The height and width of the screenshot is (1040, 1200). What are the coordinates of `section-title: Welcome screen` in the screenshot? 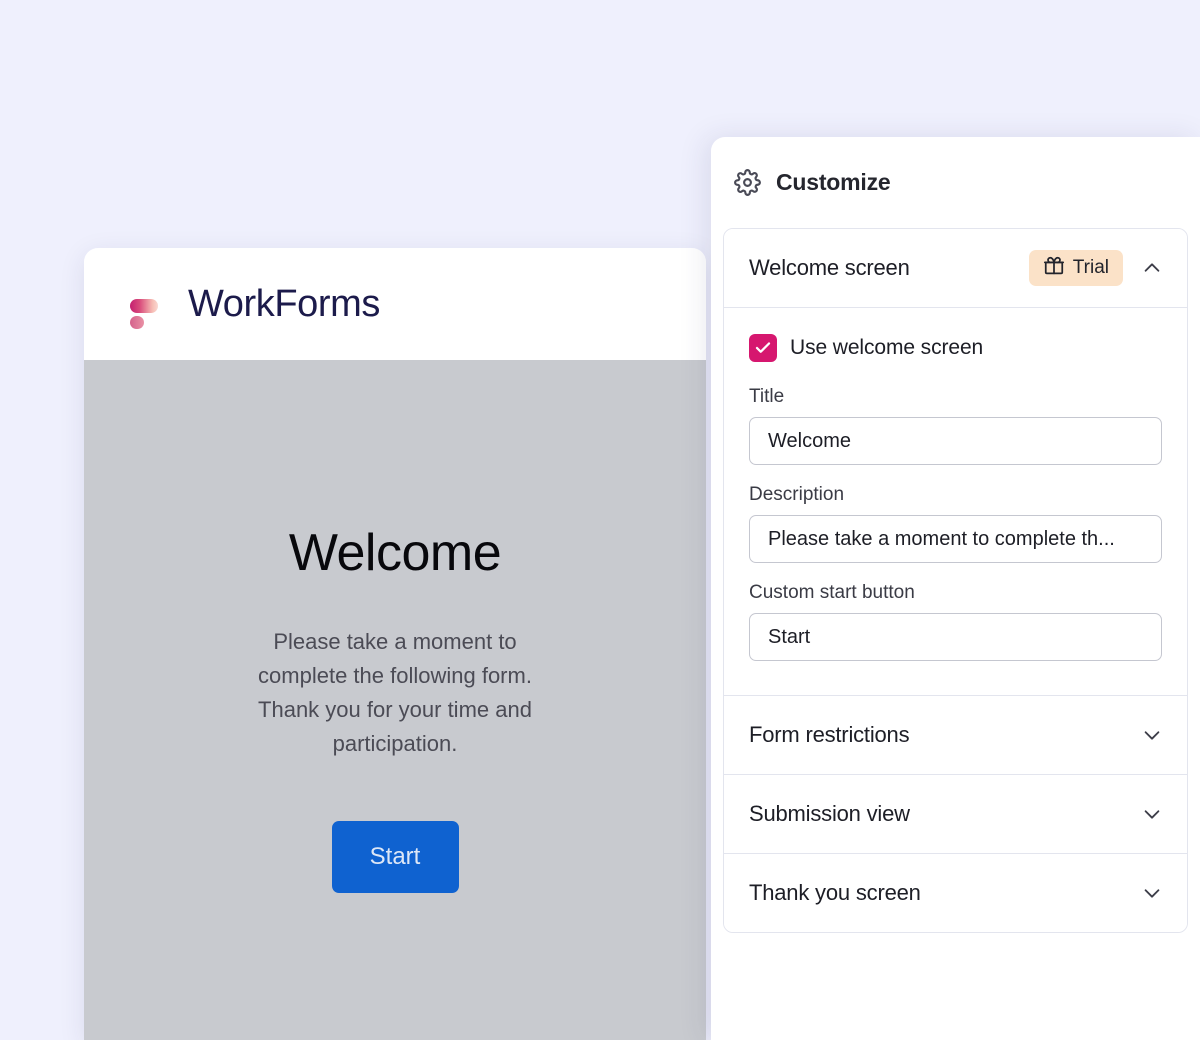 It's located at (829, 267).